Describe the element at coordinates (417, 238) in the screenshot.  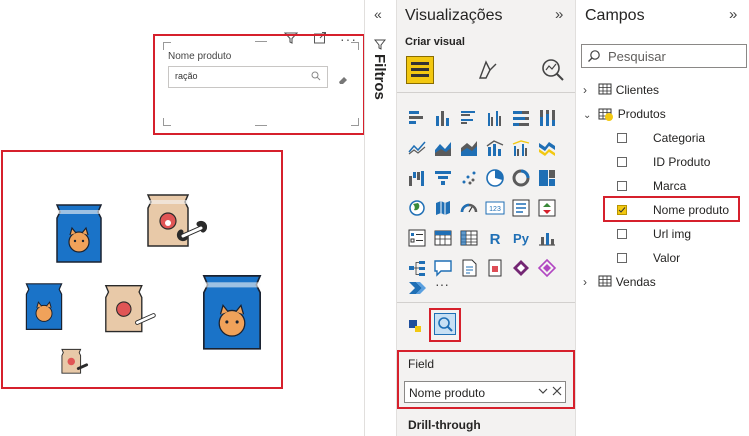
I see `slicer-icon` at that location.